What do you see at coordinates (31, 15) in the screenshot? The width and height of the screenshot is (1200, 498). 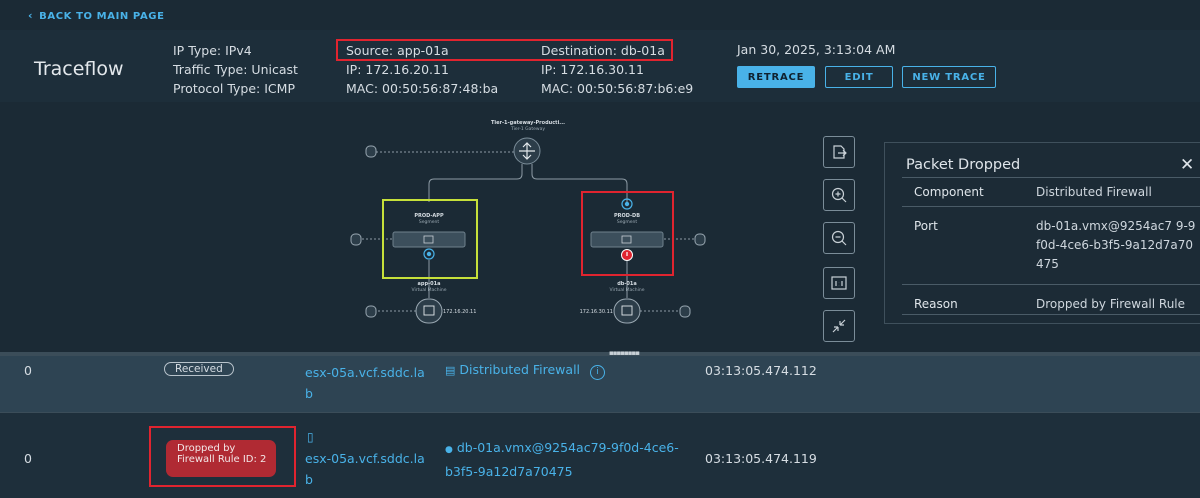 I see `chevron-left-icon: ‹` at bounding box center [31, 15].